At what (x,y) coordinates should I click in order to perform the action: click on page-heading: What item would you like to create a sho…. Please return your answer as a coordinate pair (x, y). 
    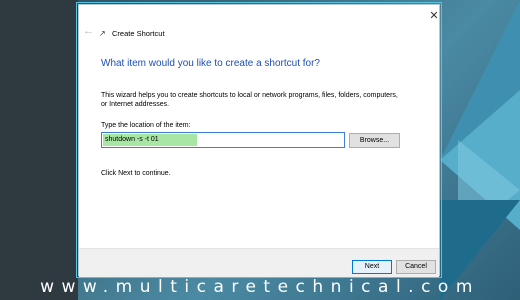
    Looking at the image, I should click on (210, 63).